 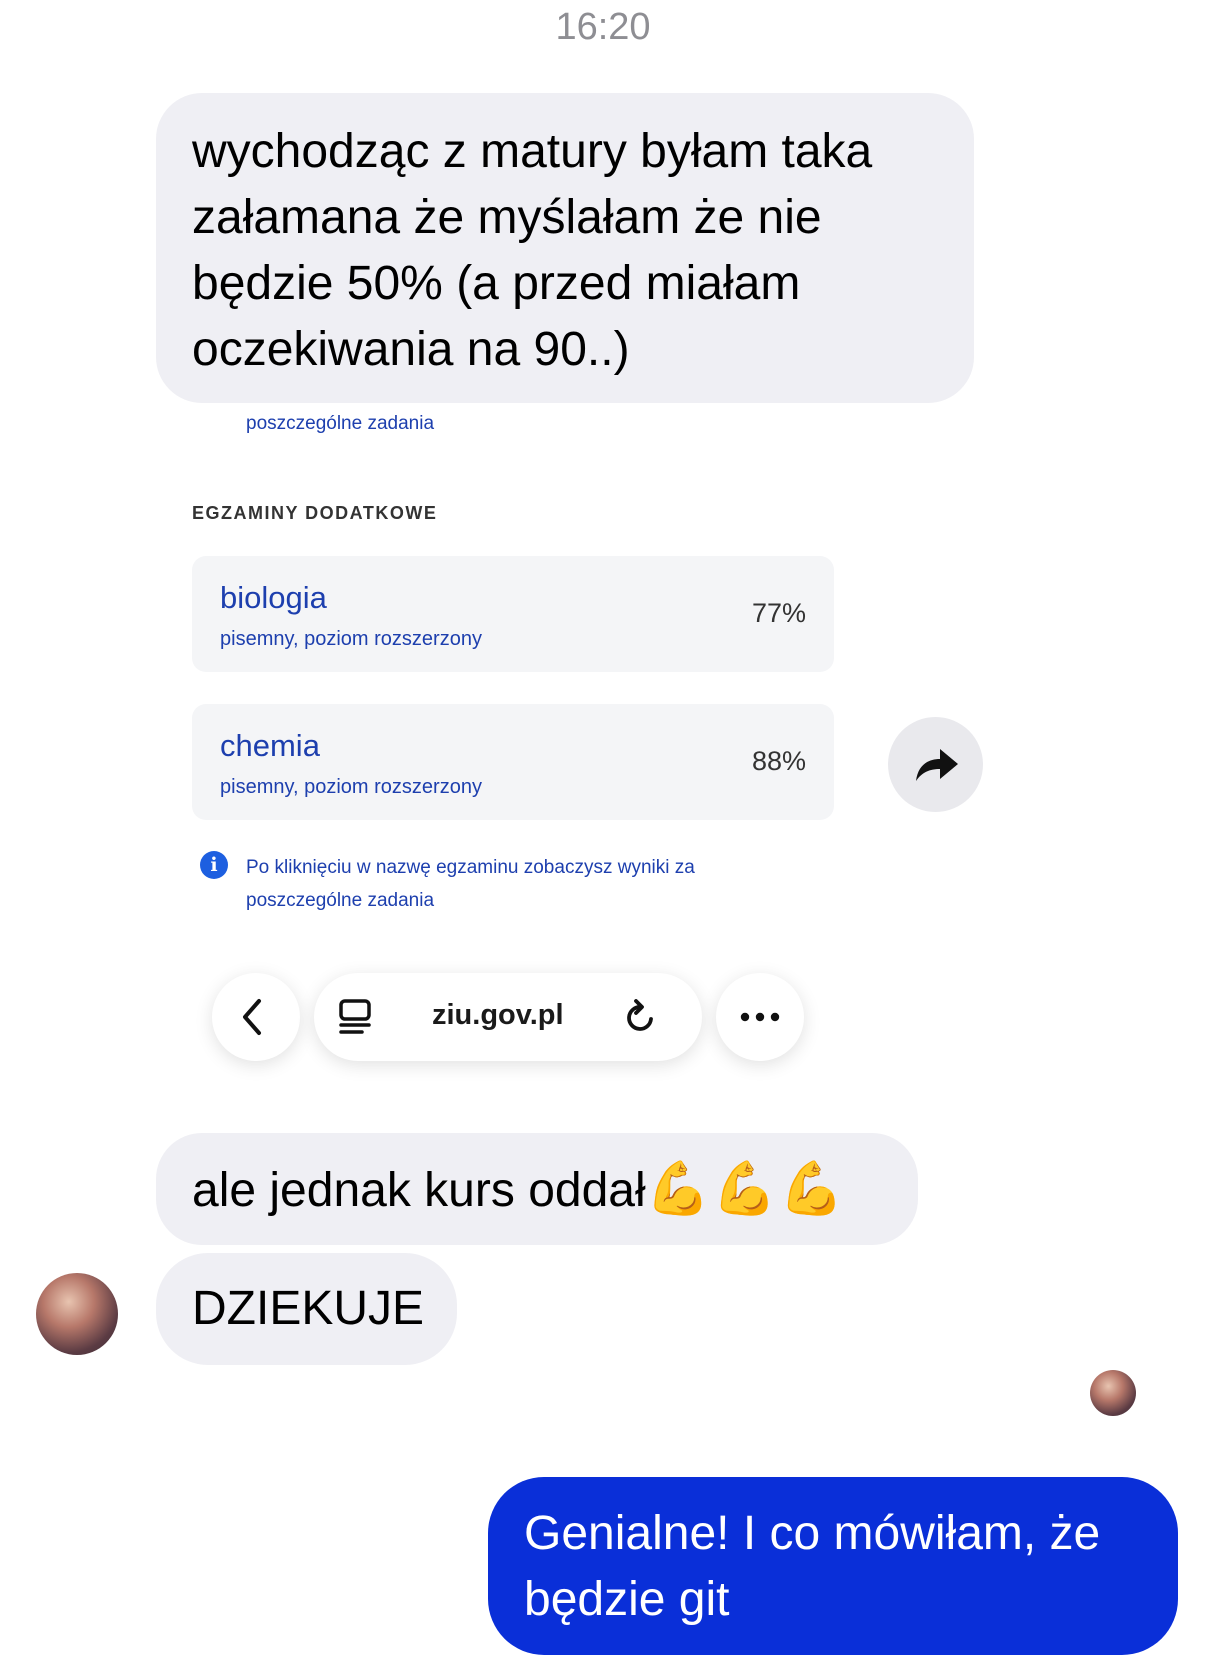 What do you see at coordinates (833, 1566) in the screenshot?
I see `message-bubble-outgoing: Genialne! I co mówiłam, że będzie git` at bounding box center [833, 1566].